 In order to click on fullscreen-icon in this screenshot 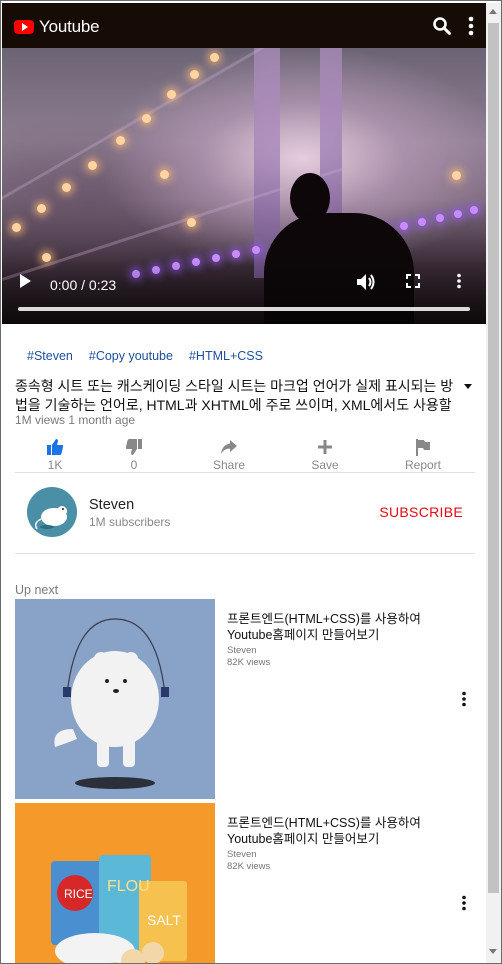, I will do `click(413, 281)`.